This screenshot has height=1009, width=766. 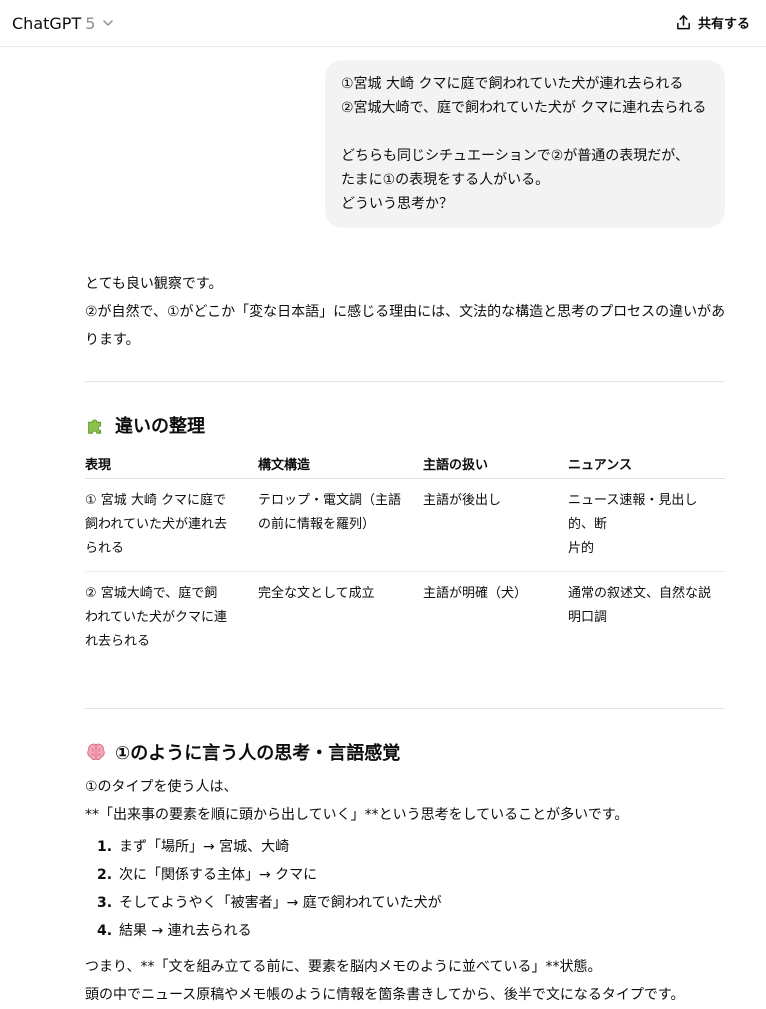 What do you see at coordinates (512, 84) in the screenshot?
I see `user-message-line: ①宮城 大崎 クマに庭で飼われていた犬が連れ去られる` at bounding box center [512, 84].